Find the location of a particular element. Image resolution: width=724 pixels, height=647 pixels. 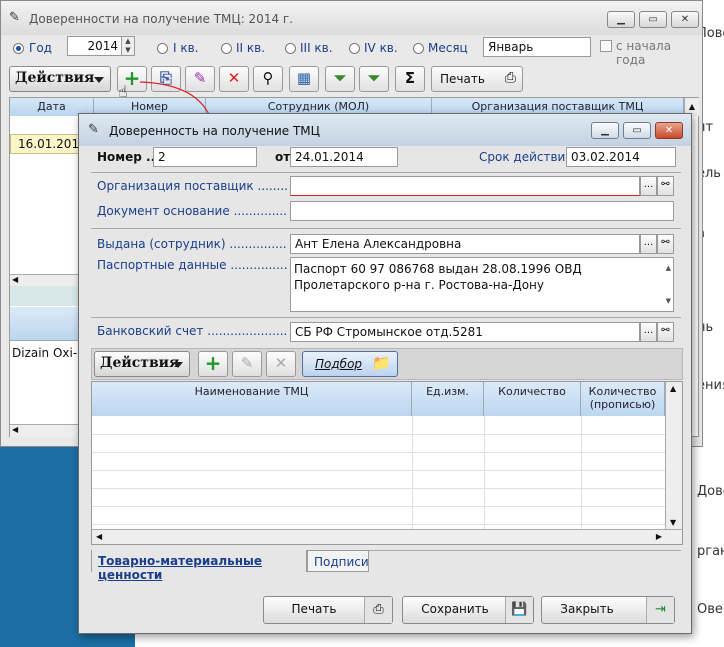

chevron-down-icon is located at coordinates (178, 365).